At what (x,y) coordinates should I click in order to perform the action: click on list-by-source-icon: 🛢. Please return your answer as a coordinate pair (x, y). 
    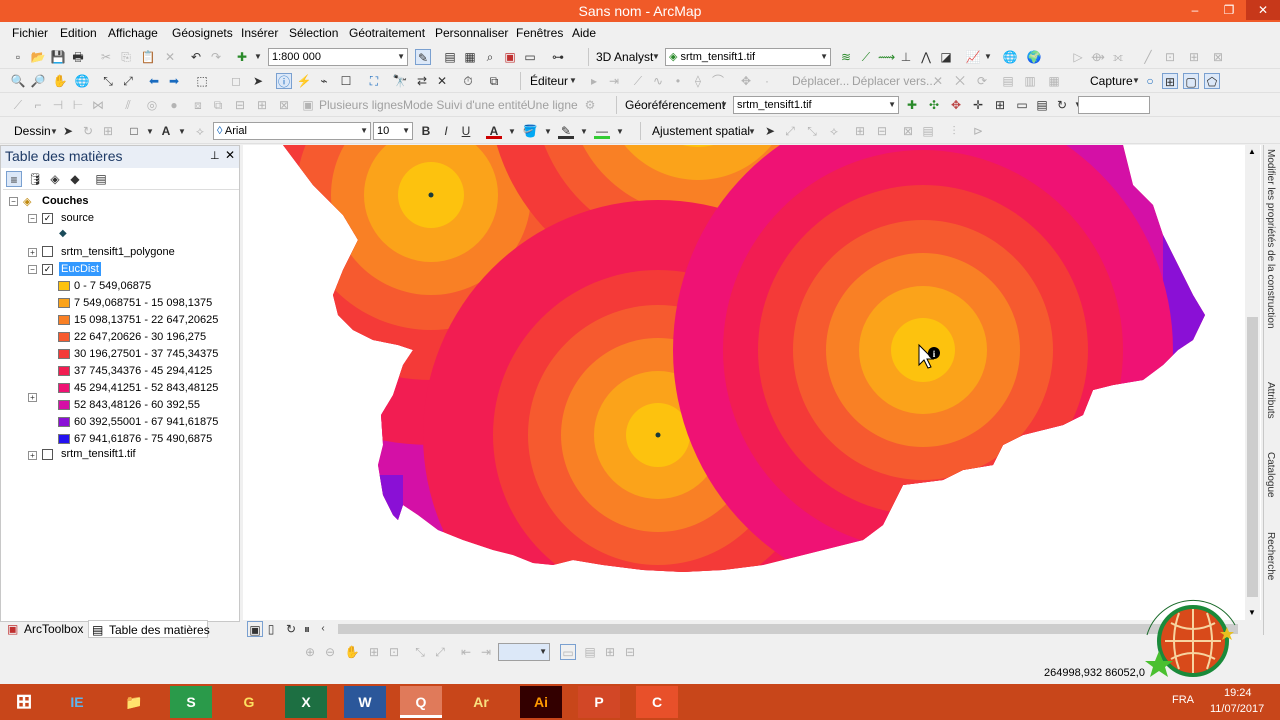
    Looking at the image, I should click on (35, 179).